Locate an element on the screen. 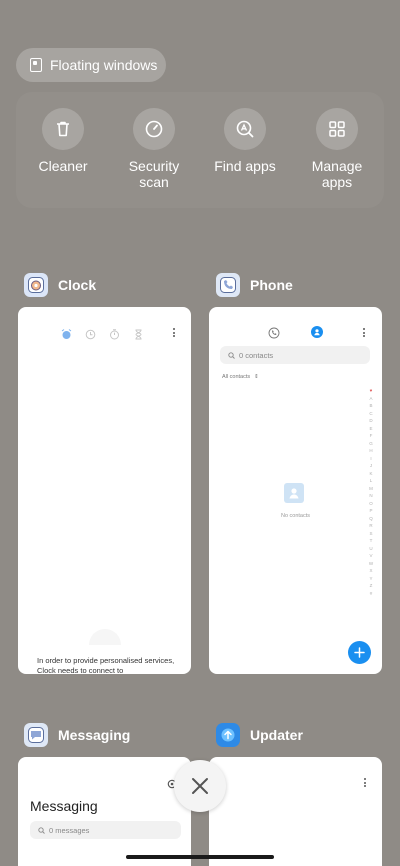  alphabet-index-letter: D is located at coordinates (370, 421).